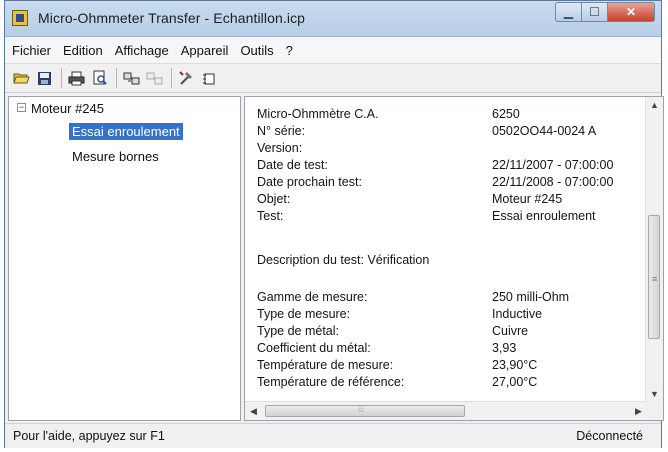  What do you see at coordinates (83, 50) in the screenshot?
I see `menu-edition: Edition` at bounding box center [83, 50].